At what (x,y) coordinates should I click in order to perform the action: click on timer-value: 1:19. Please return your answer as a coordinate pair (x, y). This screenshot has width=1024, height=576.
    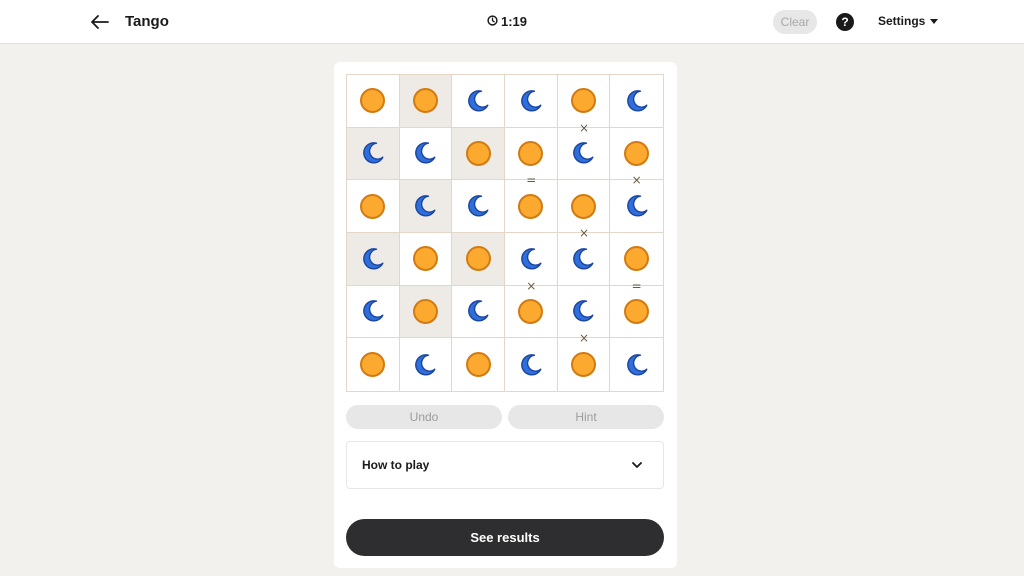
    Looking at the image, I should click on (514, 21).